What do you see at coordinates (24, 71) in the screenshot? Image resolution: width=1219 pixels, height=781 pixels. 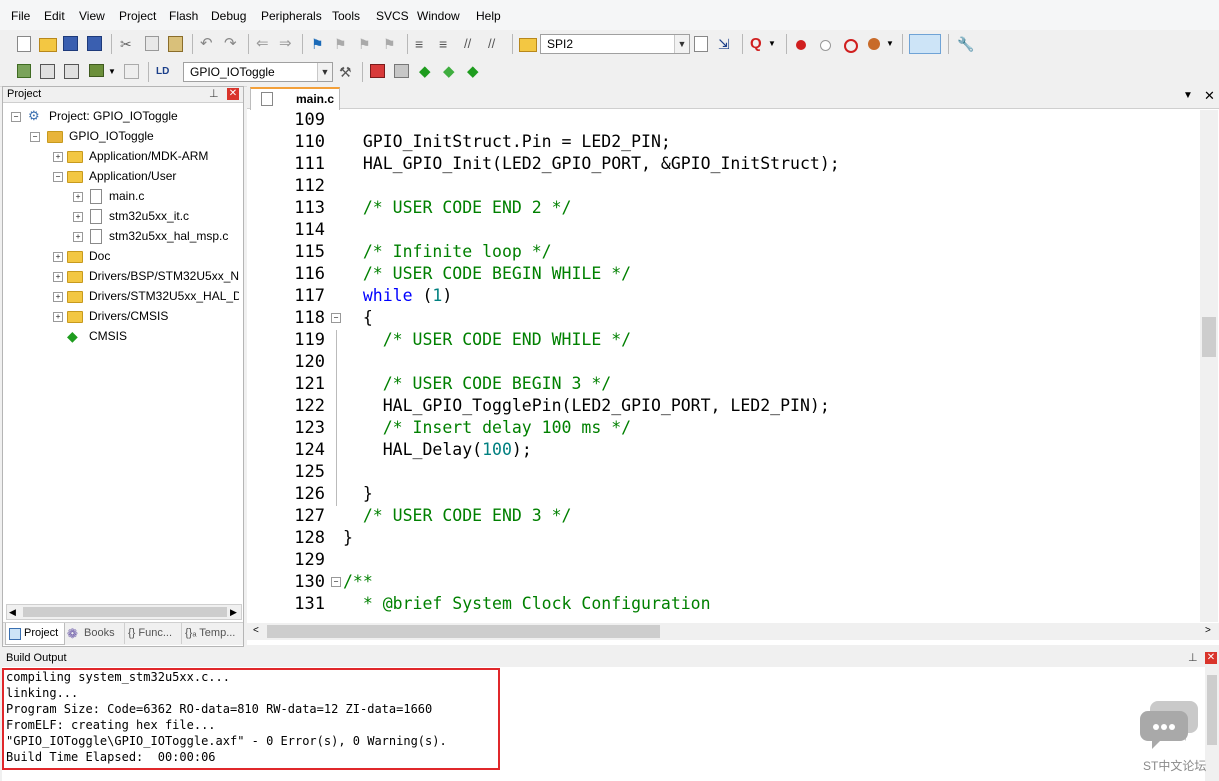 I see `translate-icon` at bounding box center [24, 71].